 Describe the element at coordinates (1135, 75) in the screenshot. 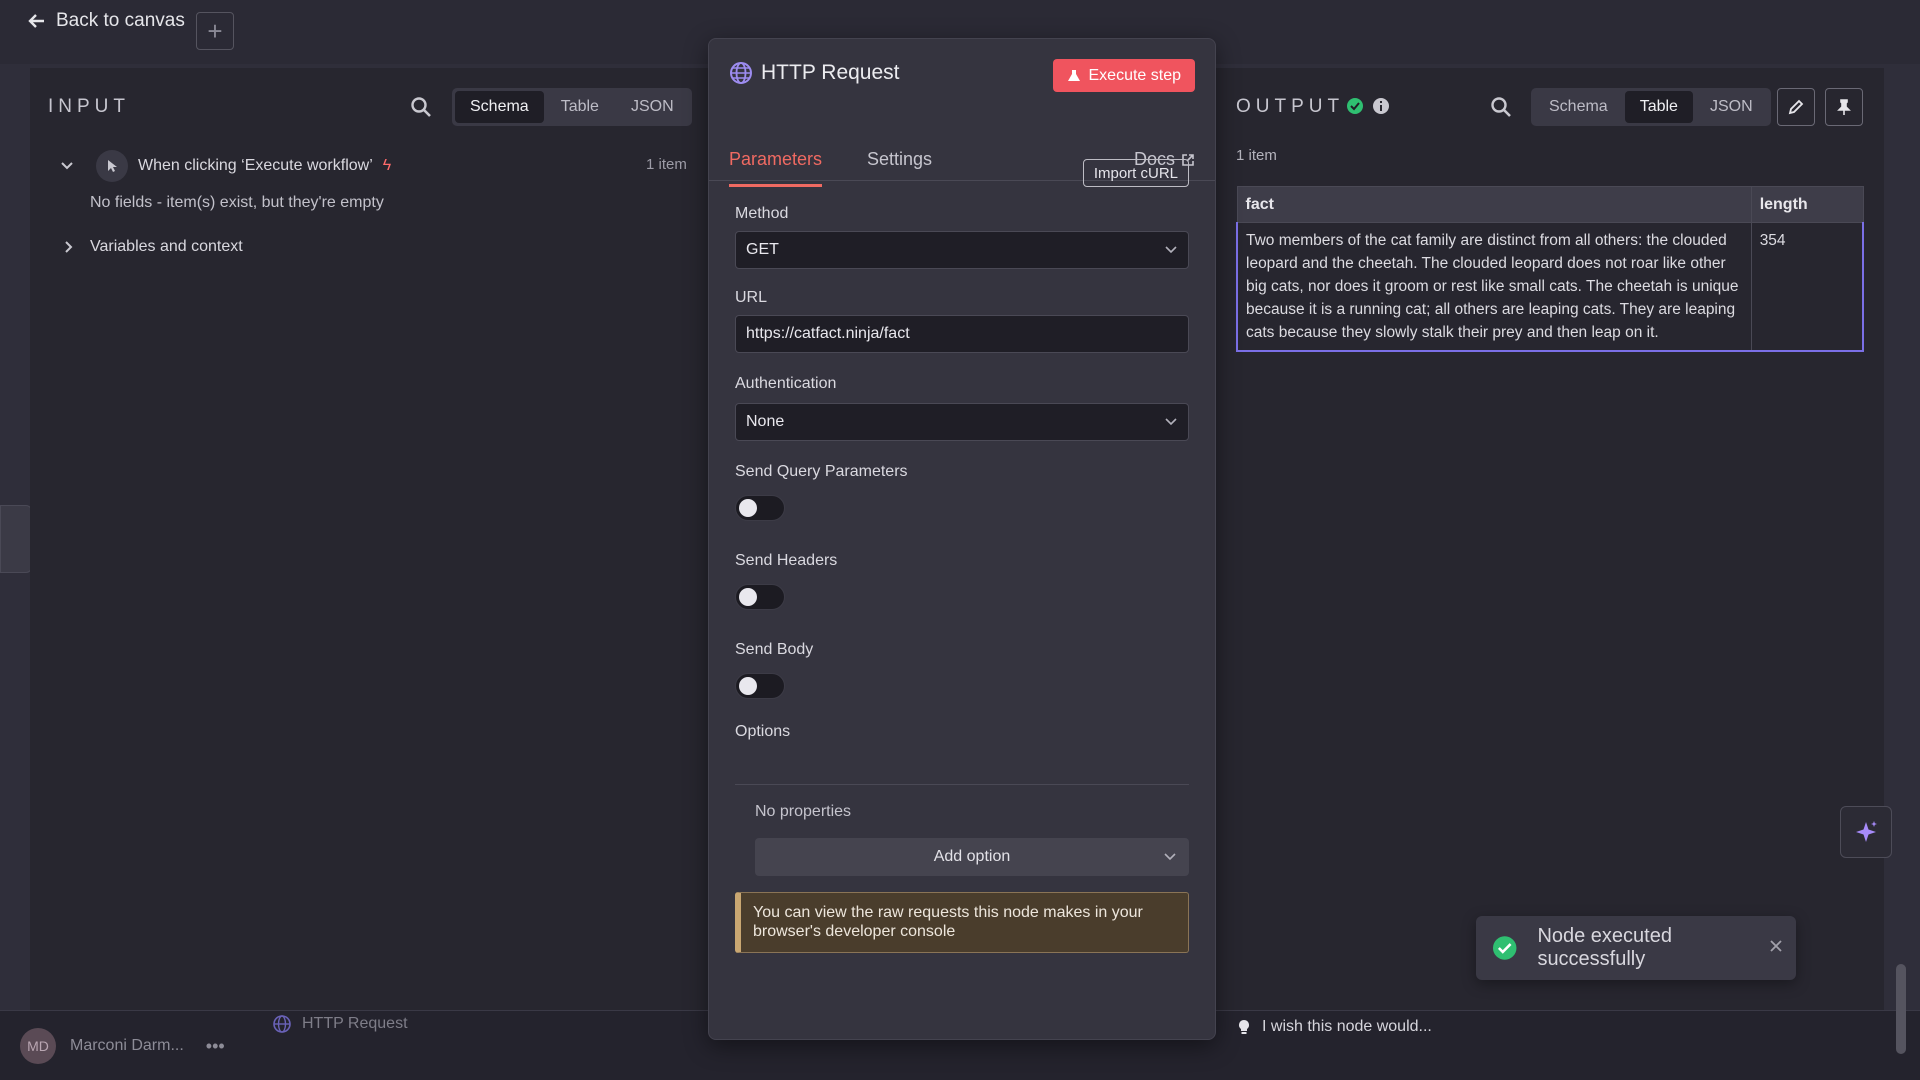

I see `execute-label: Execute step` at that location.